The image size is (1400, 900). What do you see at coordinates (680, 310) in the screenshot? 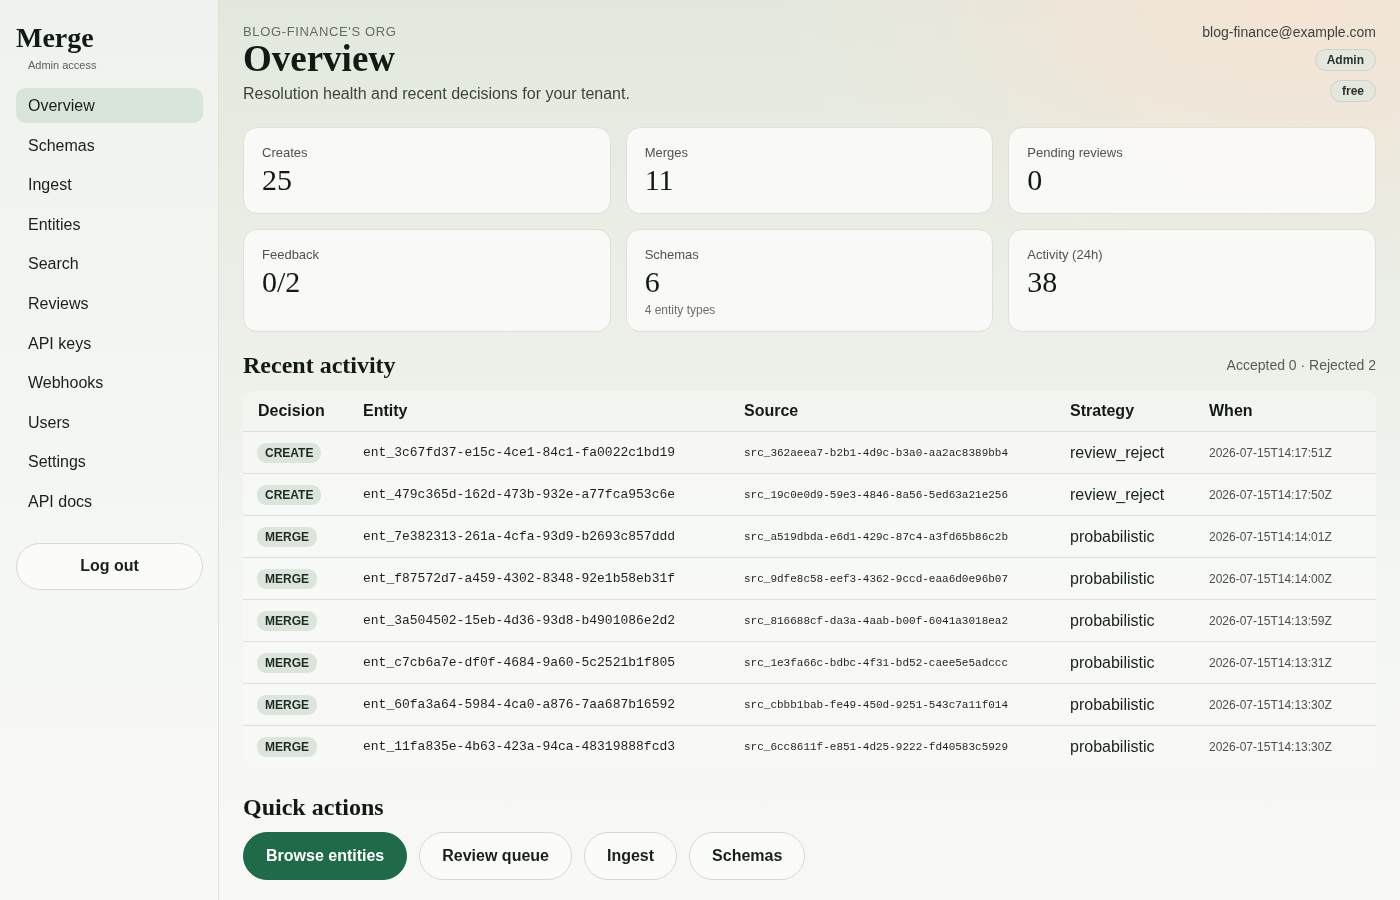
I see `stat-note: 4 entity types` at bounding box center [680, 310].